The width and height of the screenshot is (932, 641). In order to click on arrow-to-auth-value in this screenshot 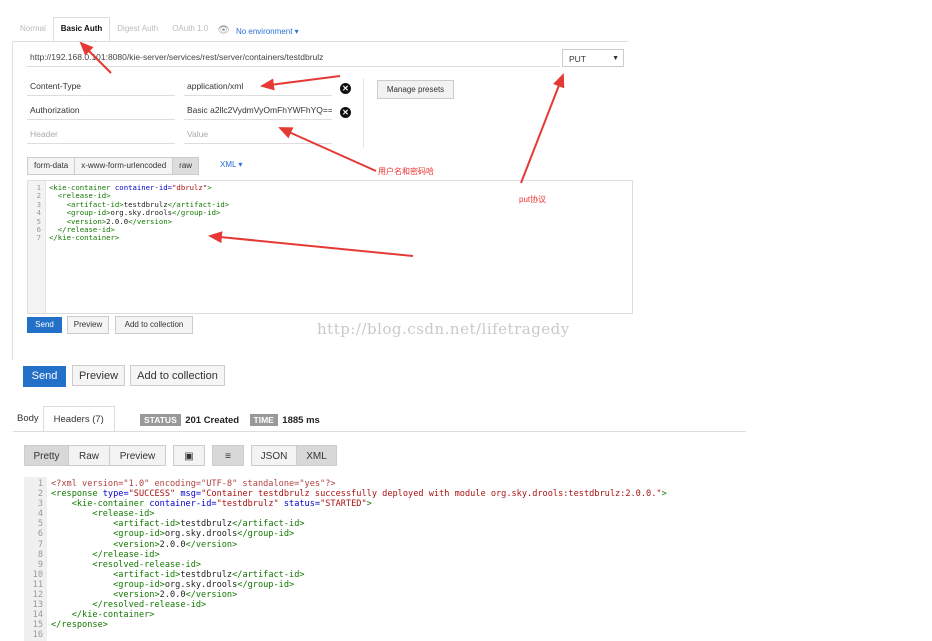, I will do `click(327, 149)`.